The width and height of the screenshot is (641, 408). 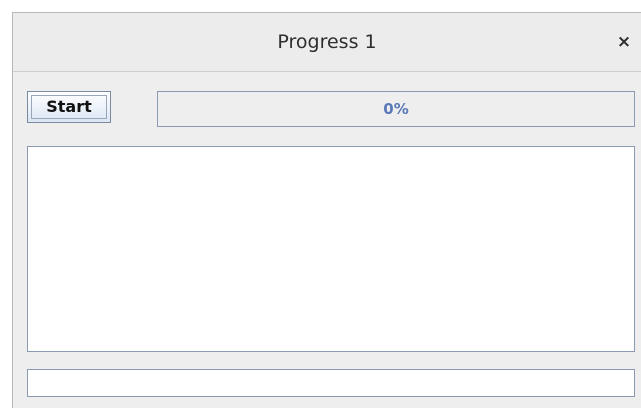 I want to click on progress-label: 0%, so click(x=396, y=109).